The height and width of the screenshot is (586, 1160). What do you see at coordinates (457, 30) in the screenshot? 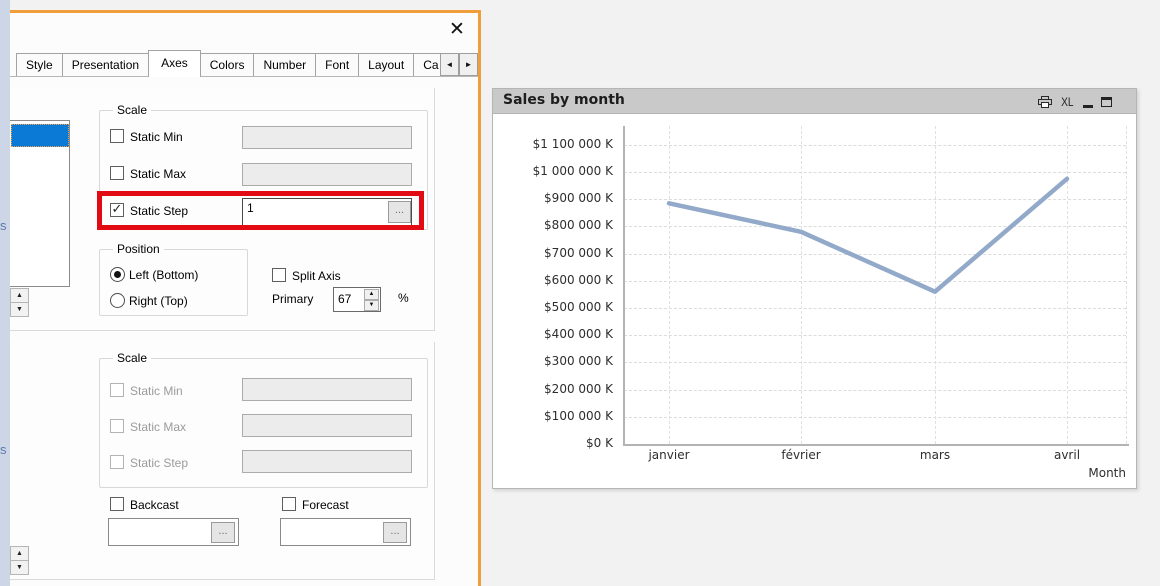
I see `close-icon: ✕` at bounding box center [457, 30].